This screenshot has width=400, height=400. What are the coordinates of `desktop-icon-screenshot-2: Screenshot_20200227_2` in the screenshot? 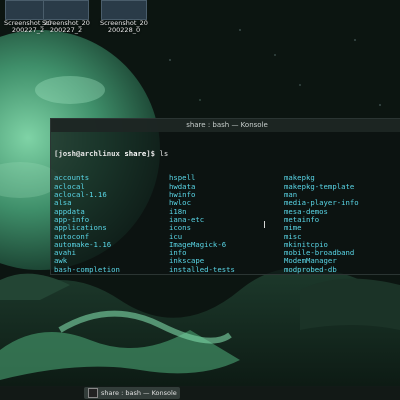 It's located at (66, 17).